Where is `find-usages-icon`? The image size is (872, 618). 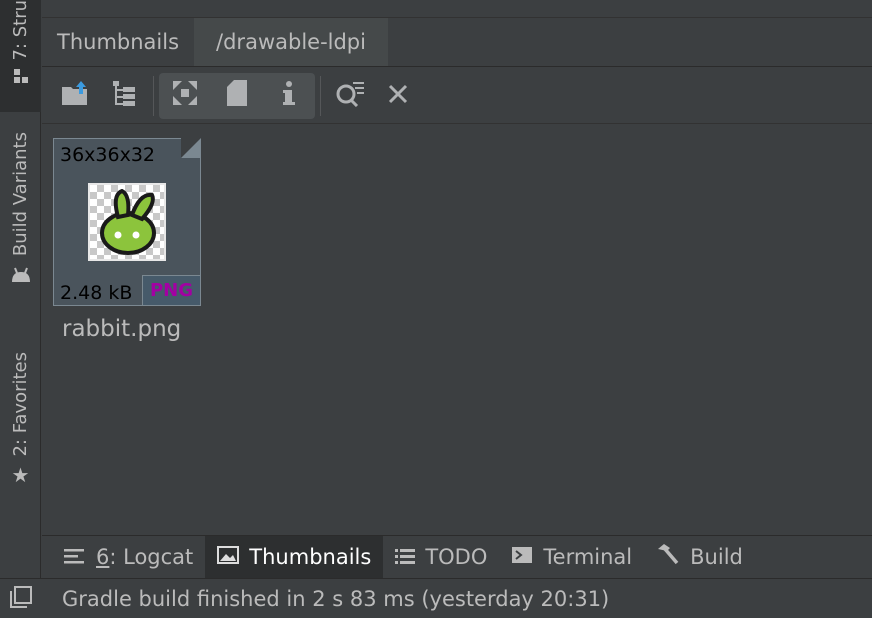 find-usages-icon is located at coordinates (350, 96).